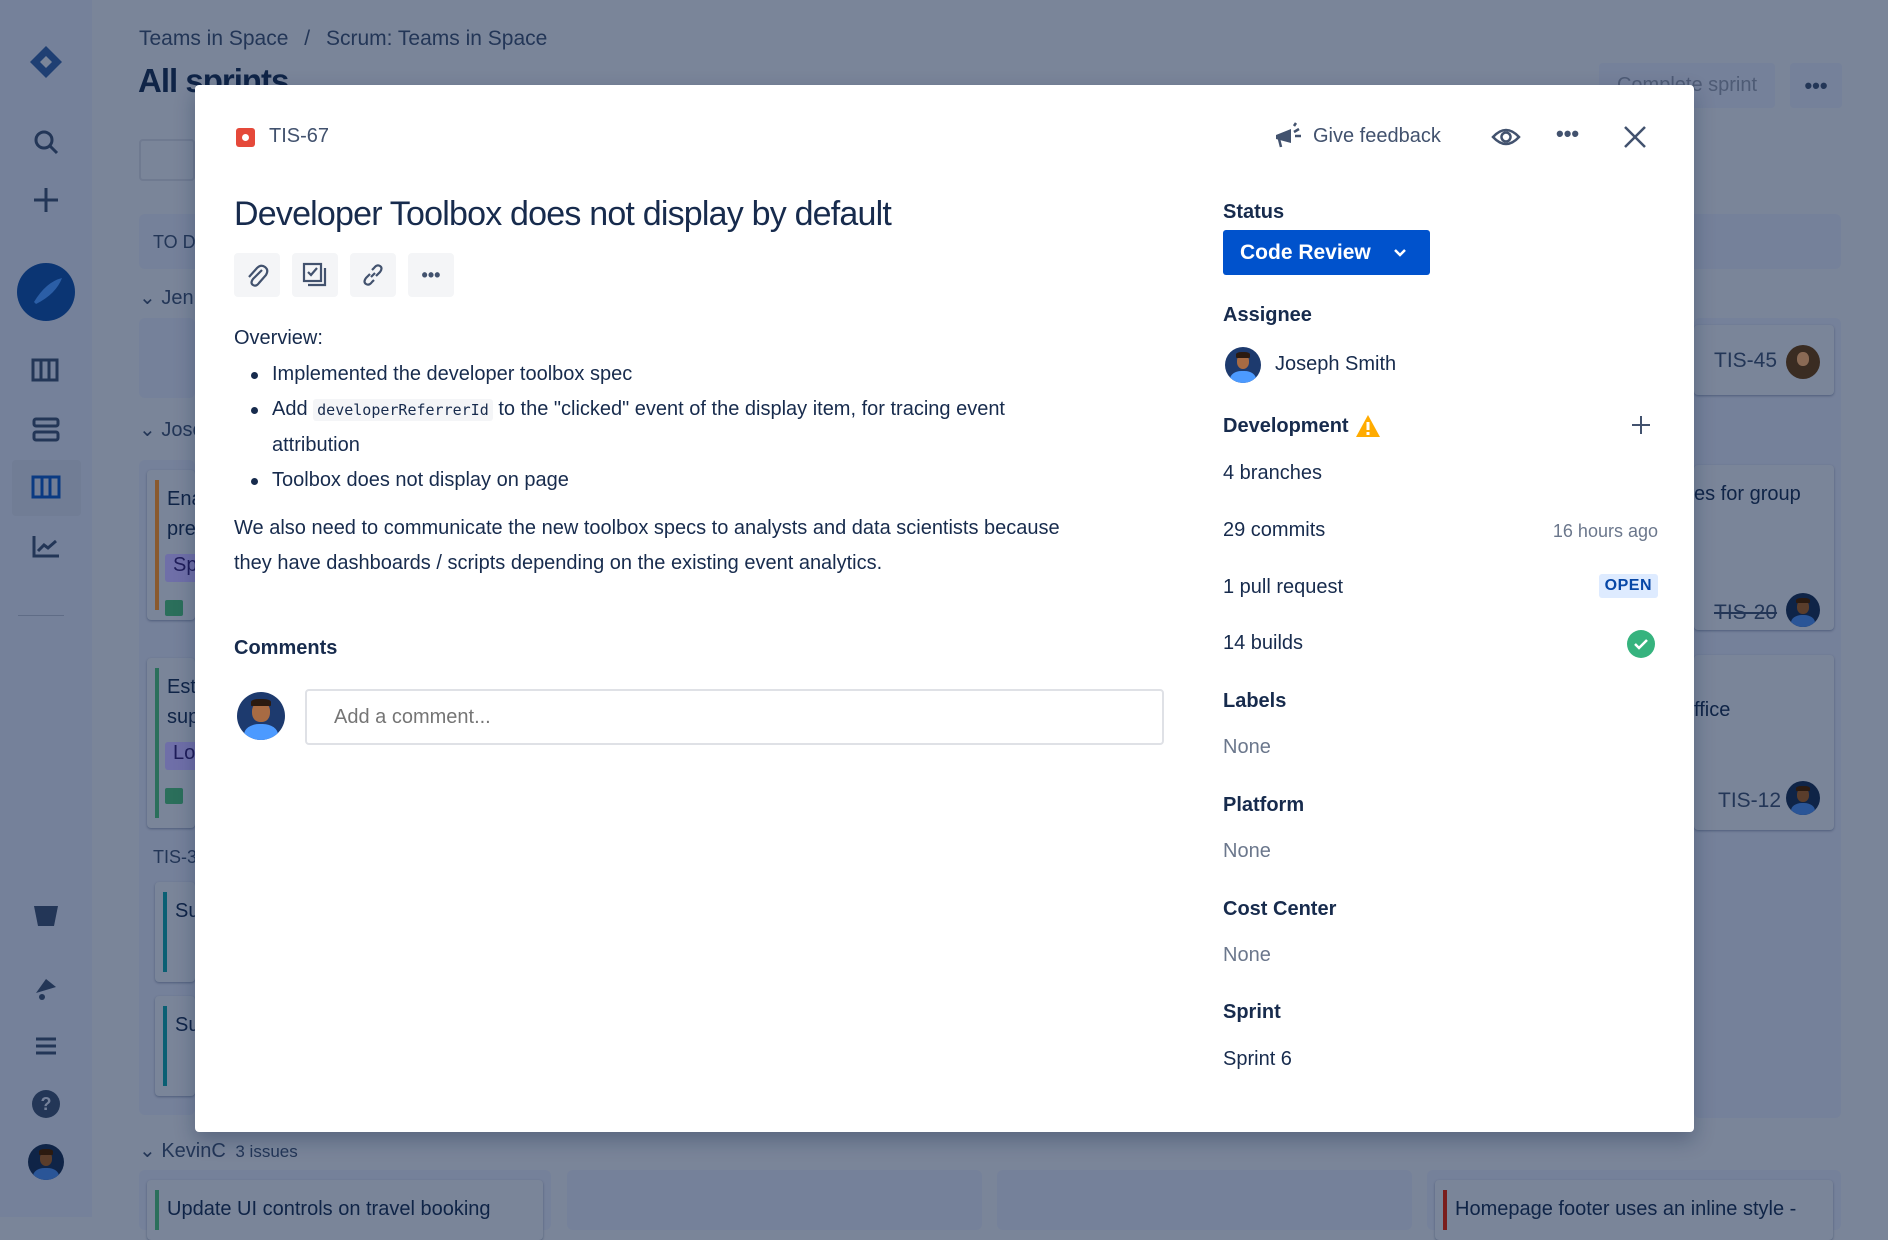 Image resolution: width=1888 pixels, height=1240 pixels. Describe the element at coordinates (1506, 139) in the screenshot. I see `watch-eye-icon` at that location.